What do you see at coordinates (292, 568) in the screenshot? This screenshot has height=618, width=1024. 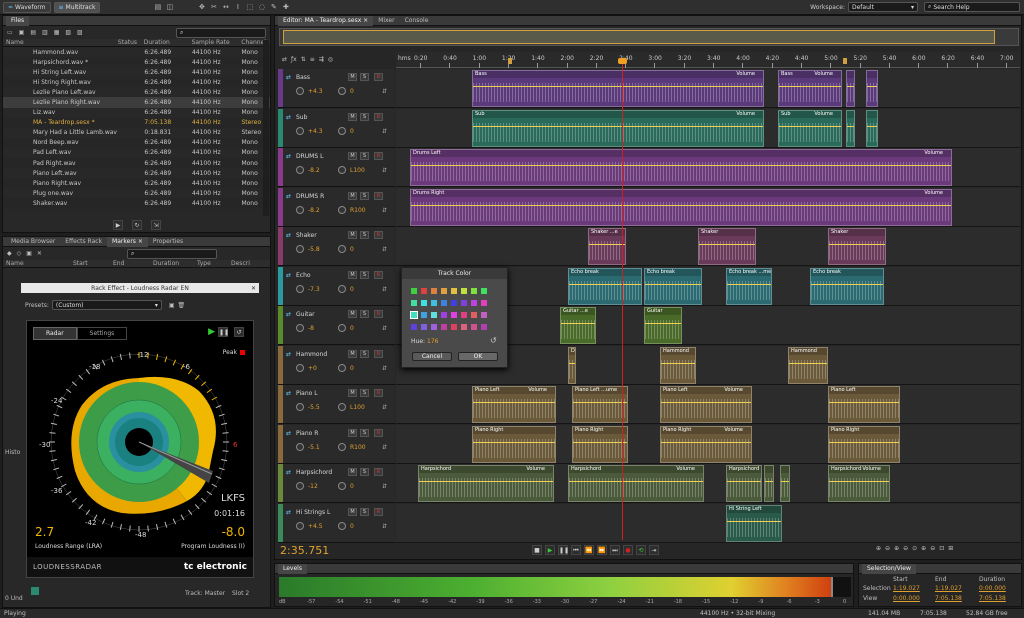 I see `tab-levels: Levels` at bounding box center [292, 568].